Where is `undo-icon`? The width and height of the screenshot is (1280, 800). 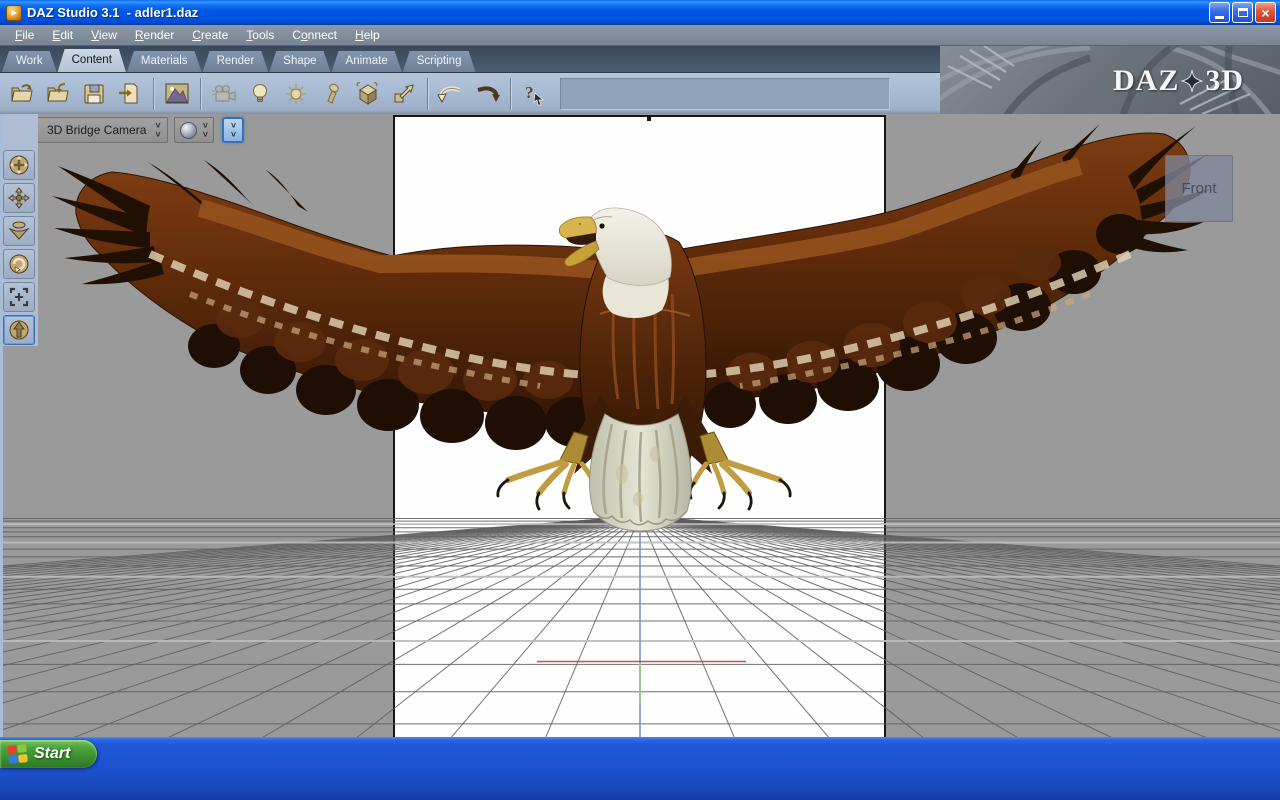 undo-icon is located at coordinates (451, 94).